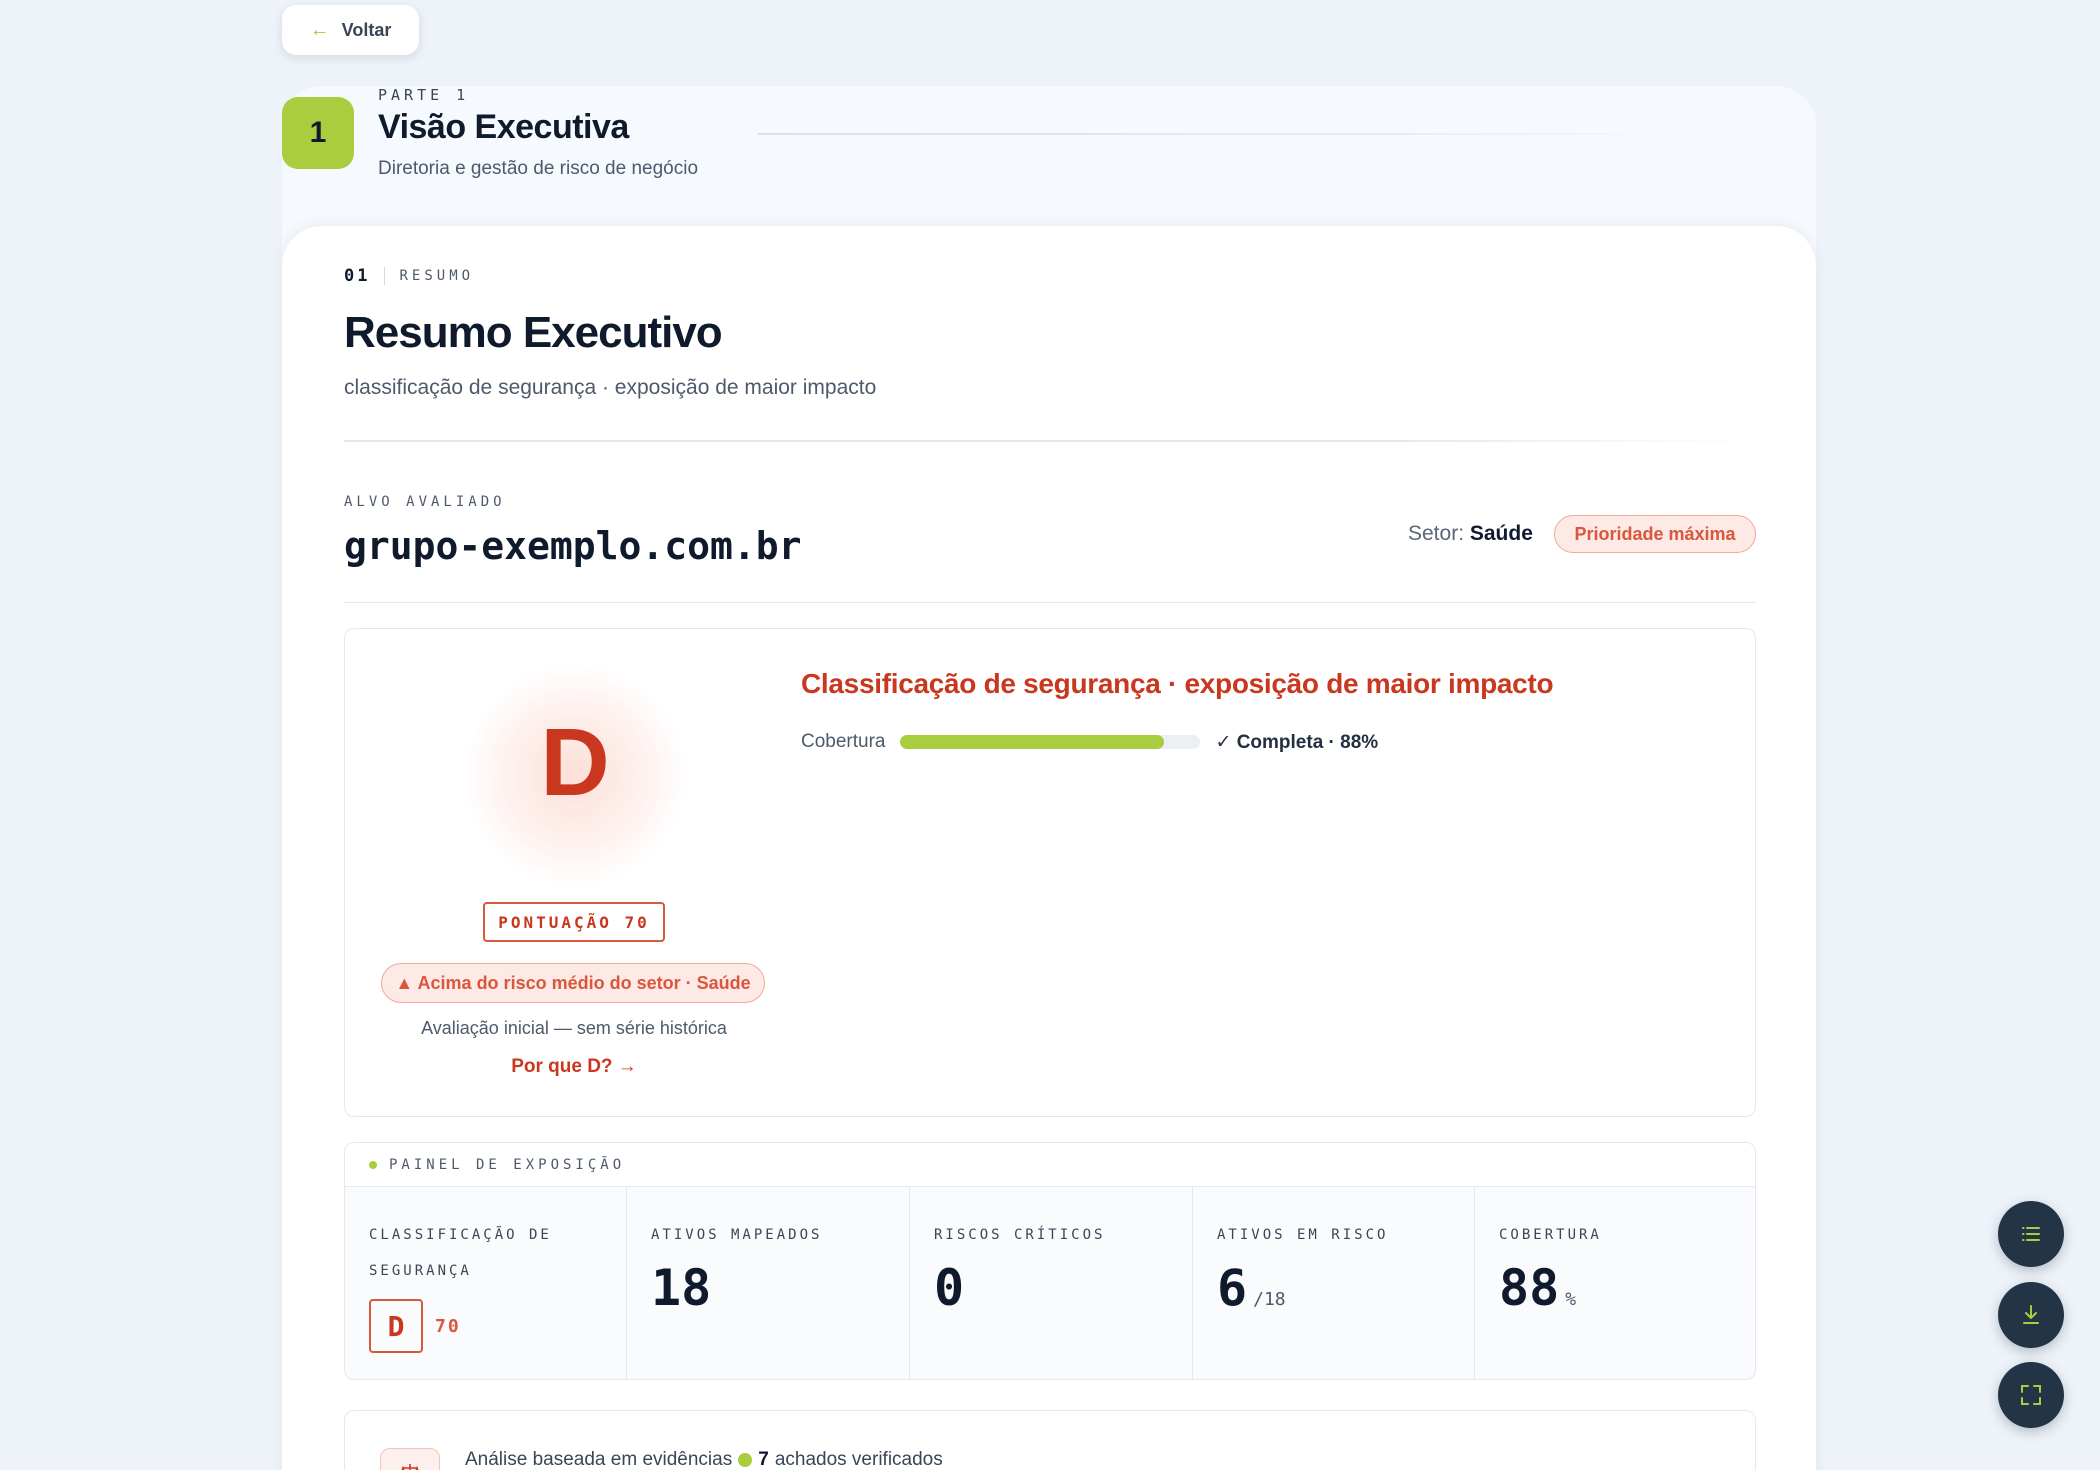 This screenshot has width=2100, height=1470. What do you see at coordinates (745, 1460) in the screenshot?
I see `verified-dot-icon` at bounding box center [745, 1460].